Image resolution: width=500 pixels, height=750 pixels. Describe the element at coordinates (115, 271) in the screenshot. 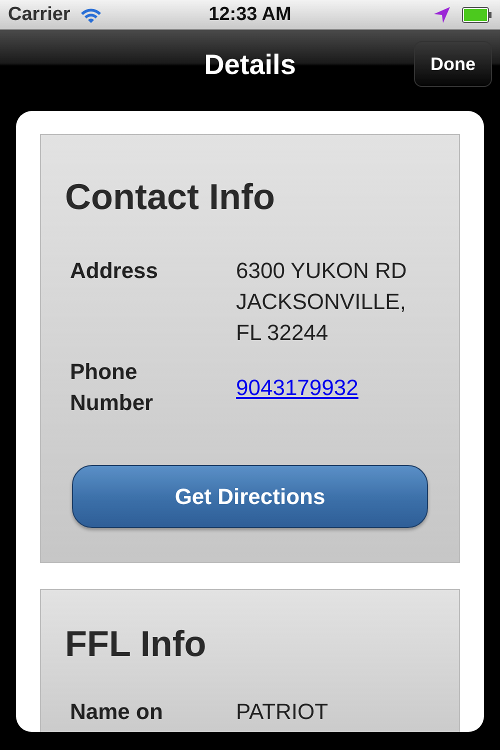

I see `field-label: Address` at that location.